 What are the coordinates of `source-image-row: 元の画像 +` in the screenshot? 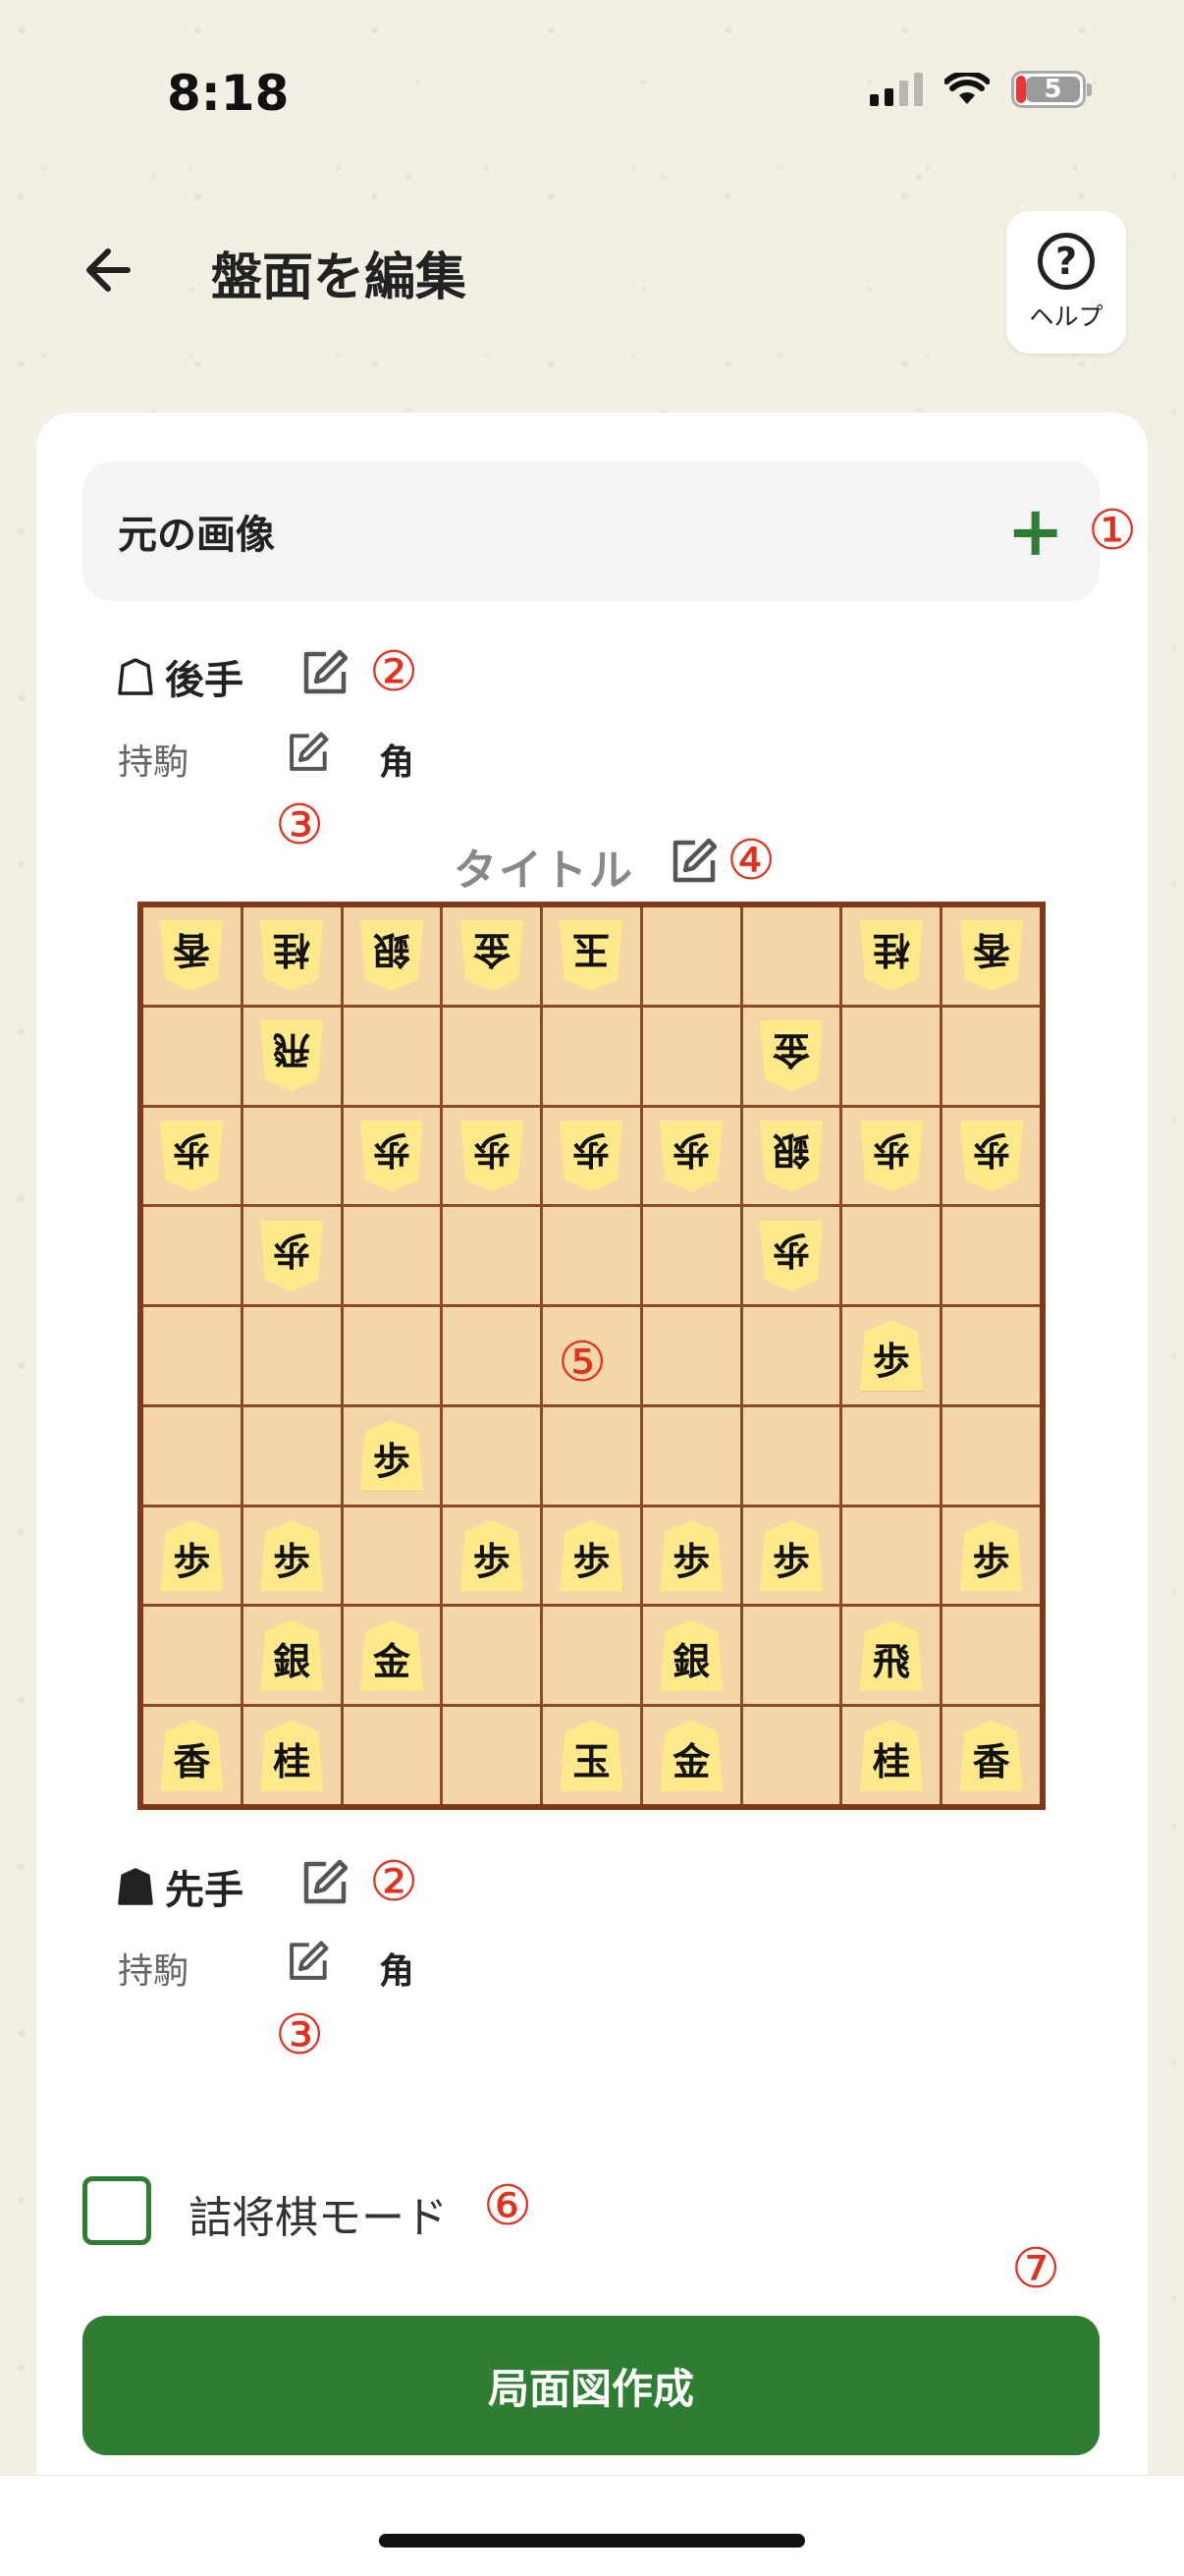 It's located at (591, 531).